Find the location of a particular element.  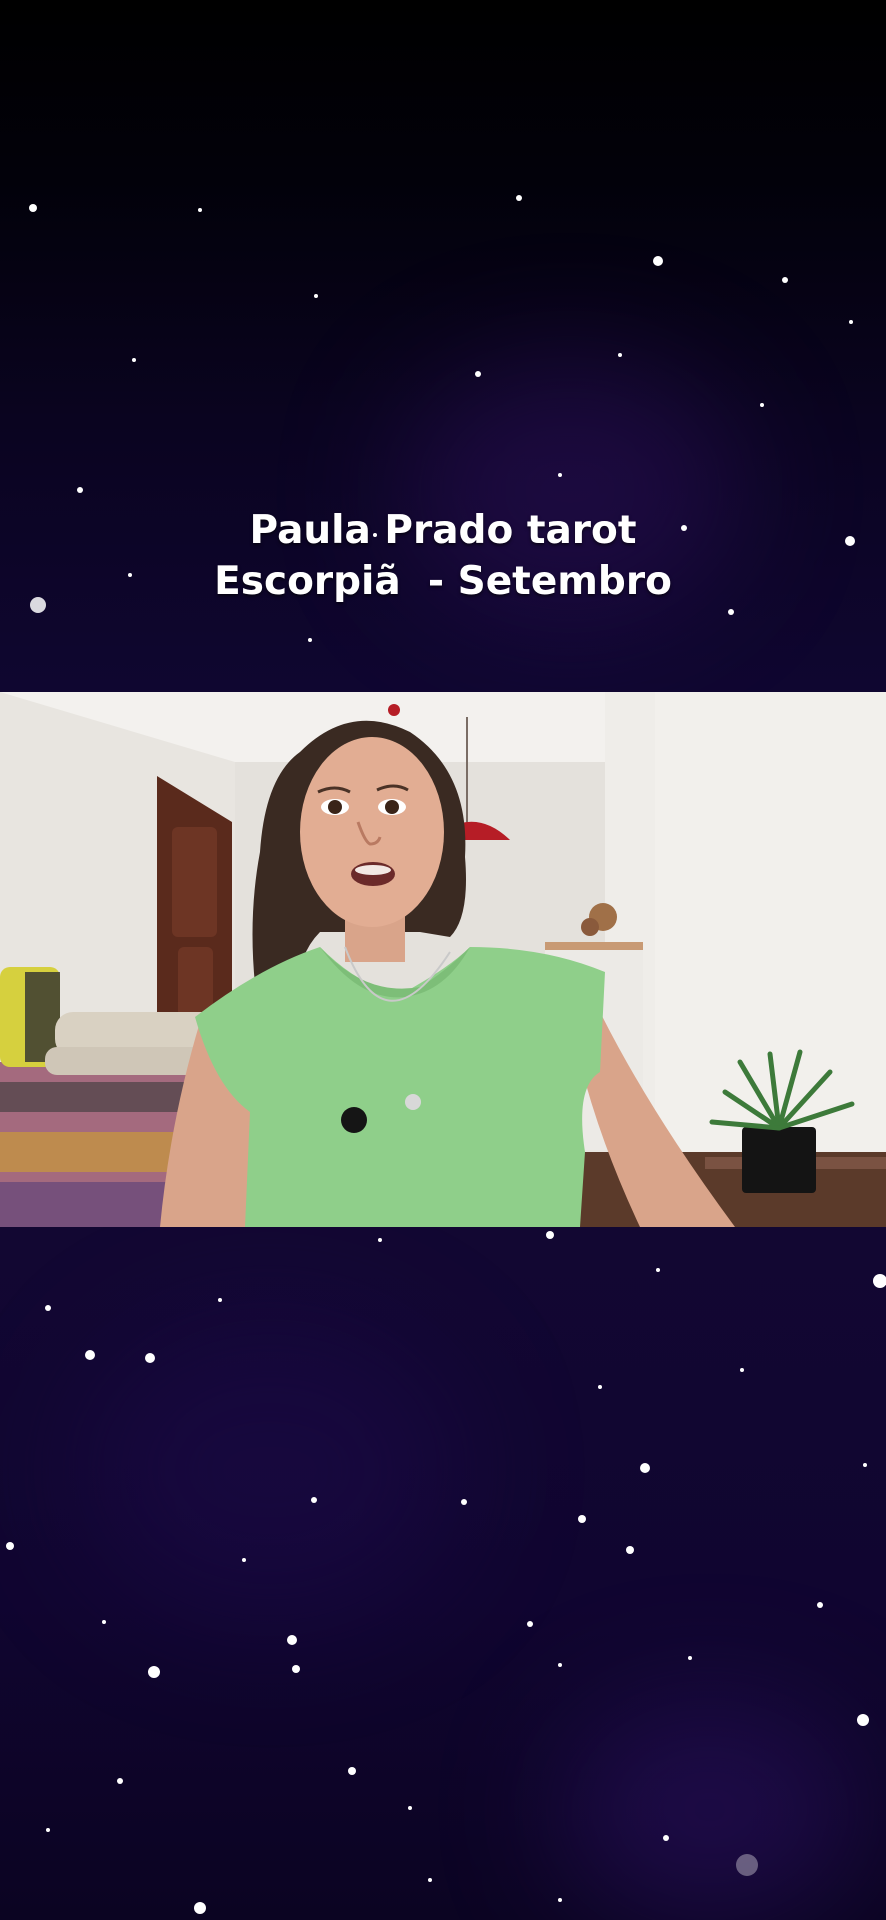

video-caption: Paula Prado tarot Escorpiã - Setembro is located at coordinates (443, 556).